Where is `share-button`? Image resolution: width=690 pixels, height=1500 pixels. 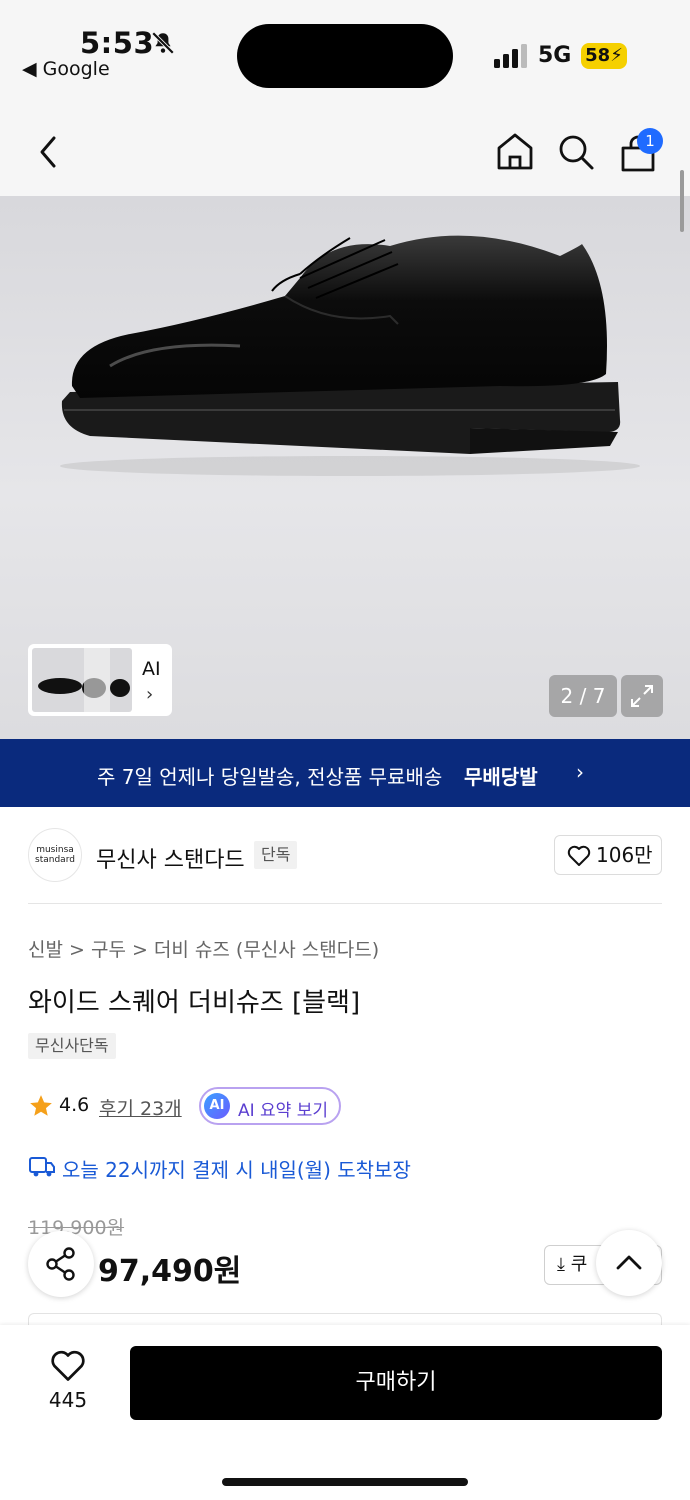
share-button is located at coordinates (61, 1264).